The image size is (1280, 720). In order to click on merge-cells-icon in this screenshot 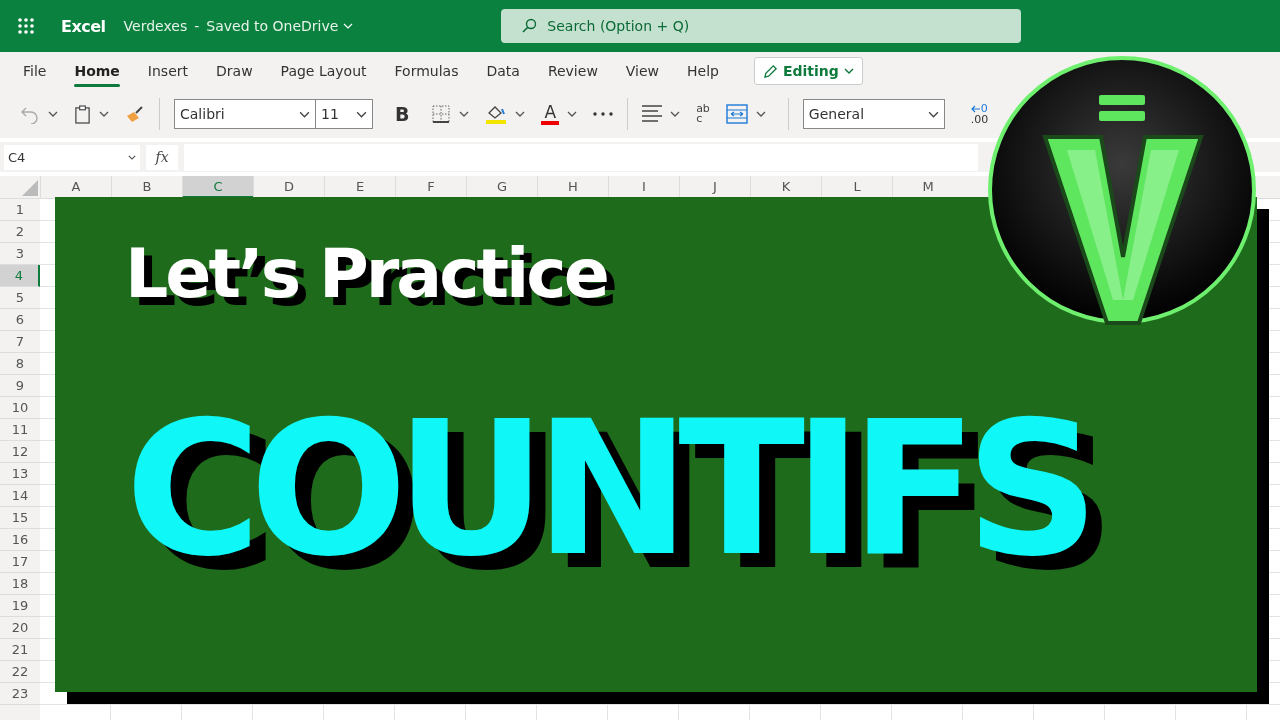, I will do `click(736, 114)`.